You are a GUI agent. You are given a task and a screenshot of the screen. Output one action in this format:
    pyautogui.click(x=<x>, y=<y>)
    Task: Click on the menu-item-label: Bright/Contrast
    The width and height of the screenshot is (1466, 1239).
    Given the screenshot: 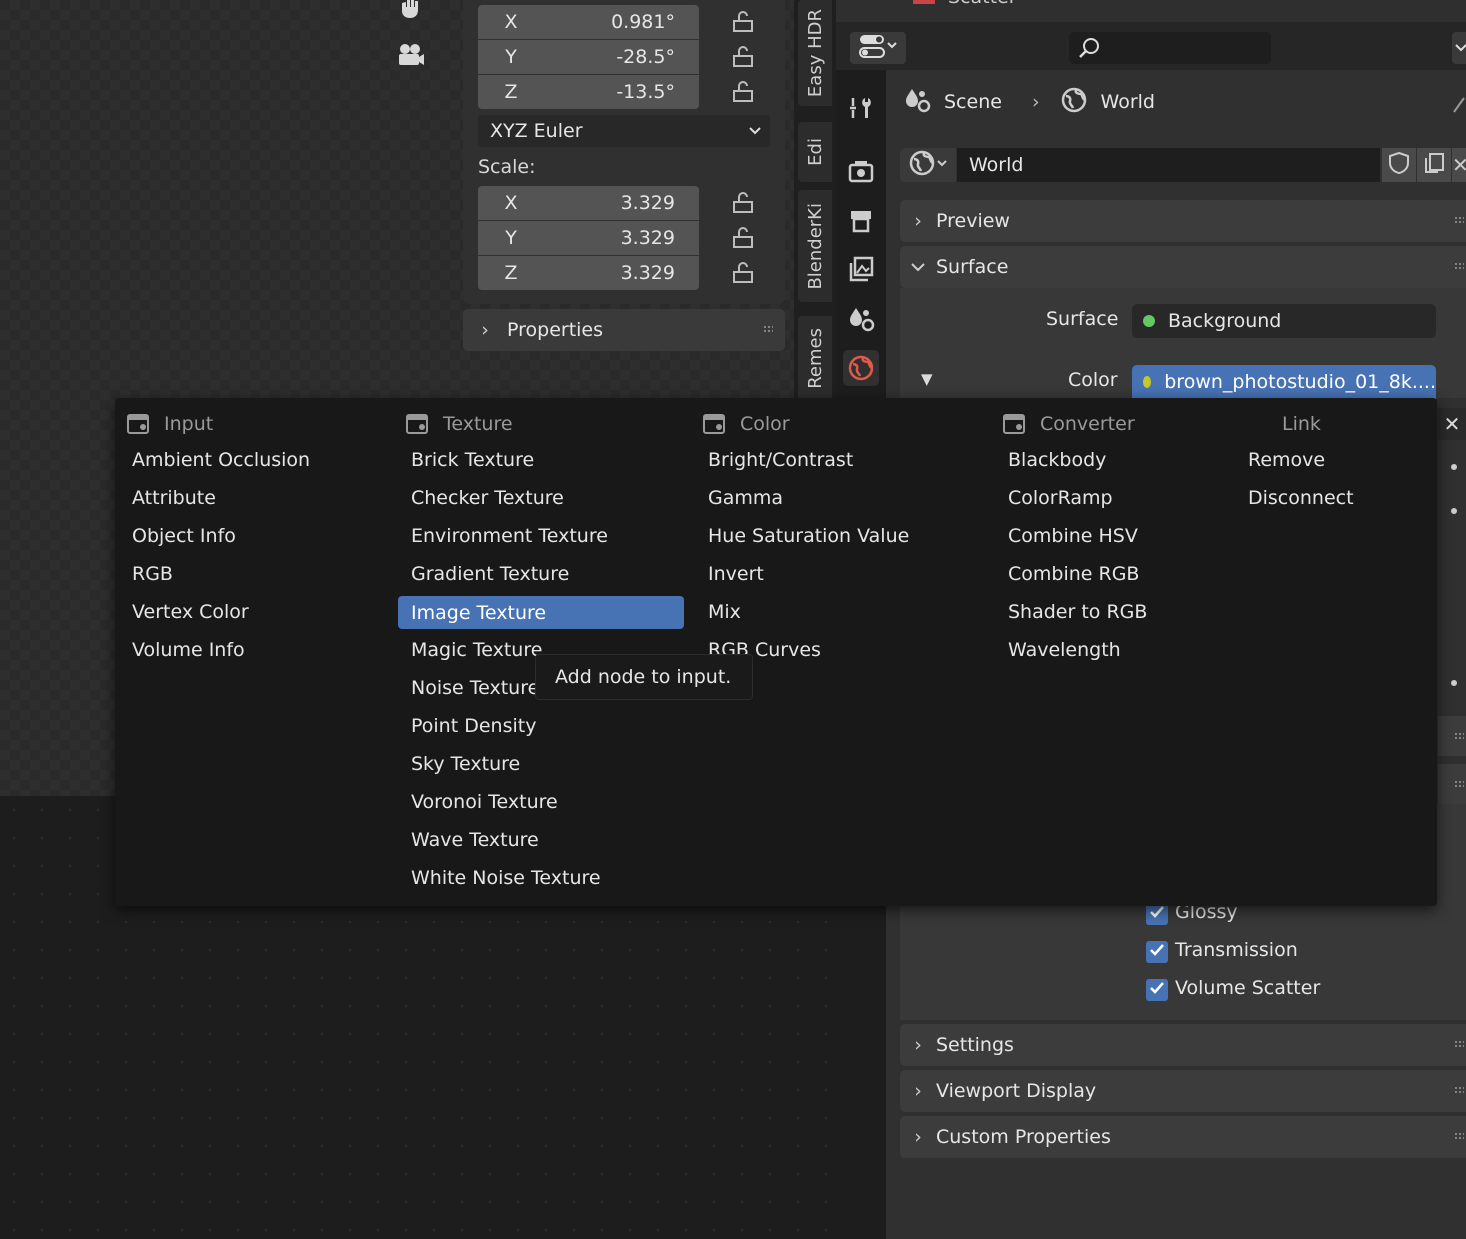 What is the action you would take?
    pyautogui.click(x=781, y=460)
    